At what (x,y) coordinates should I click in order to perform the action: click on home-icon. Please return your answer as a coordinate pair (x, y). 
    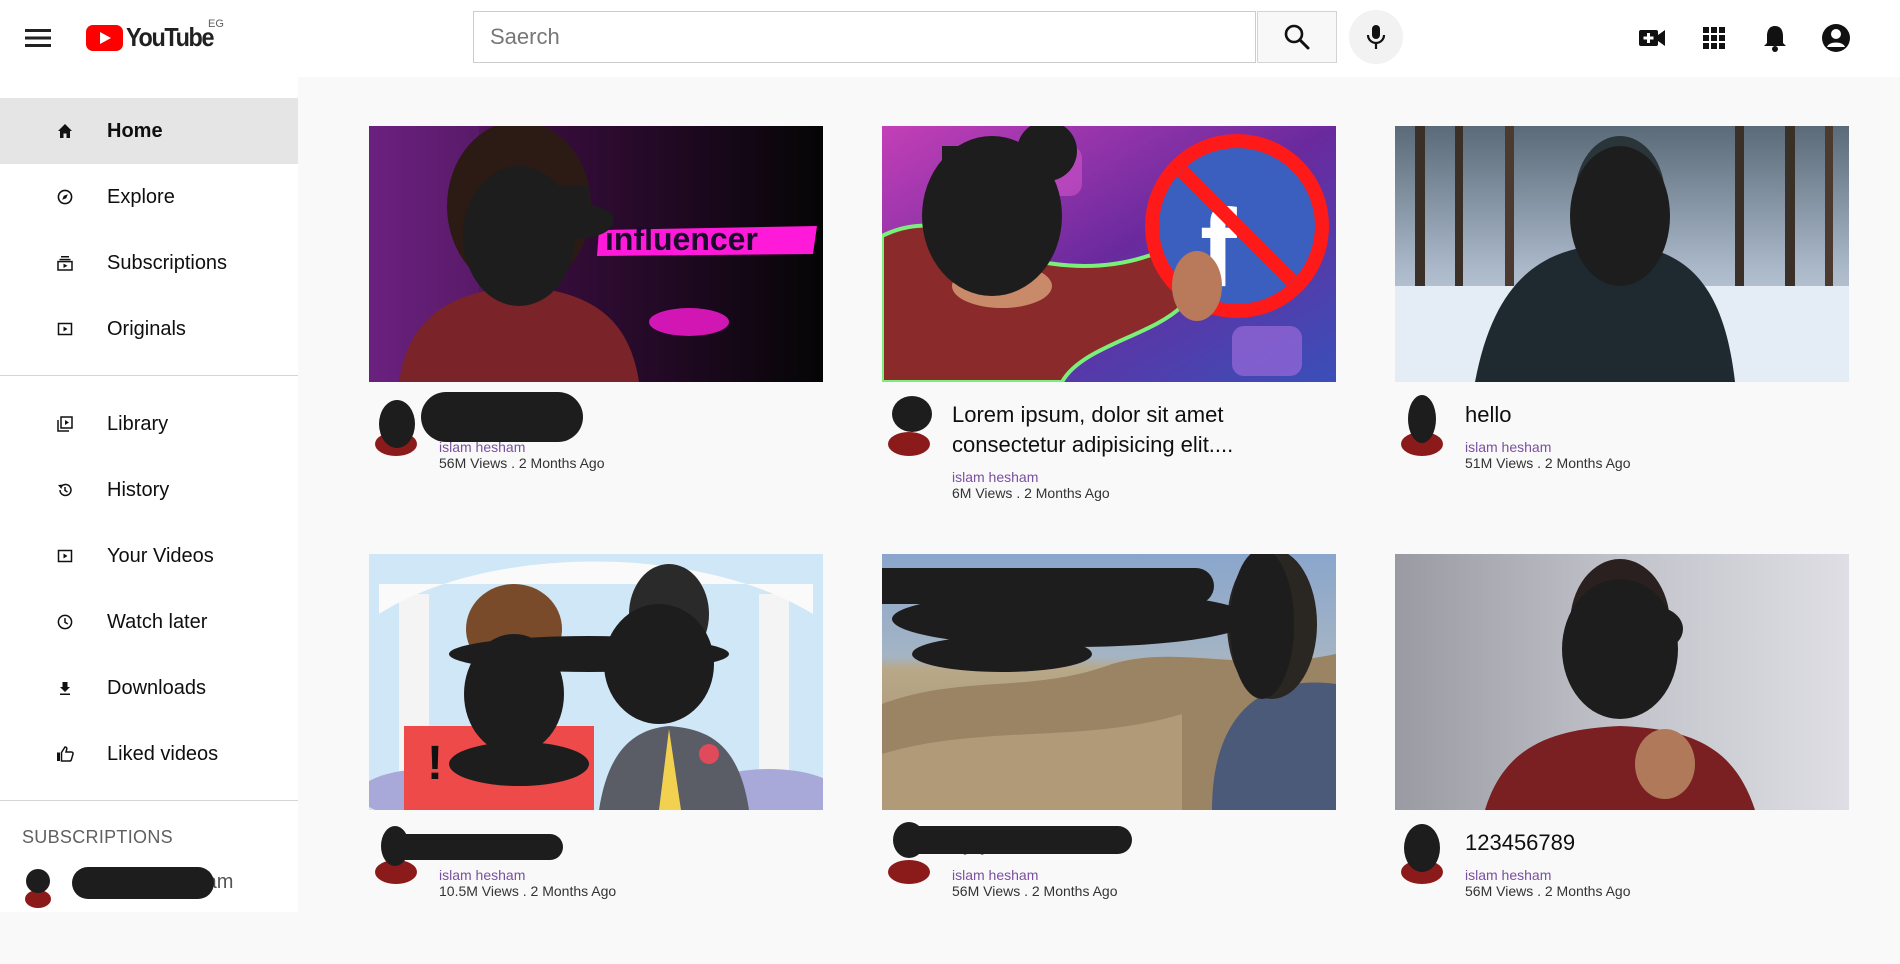
    Looking at the image, I should click on (65, 131).